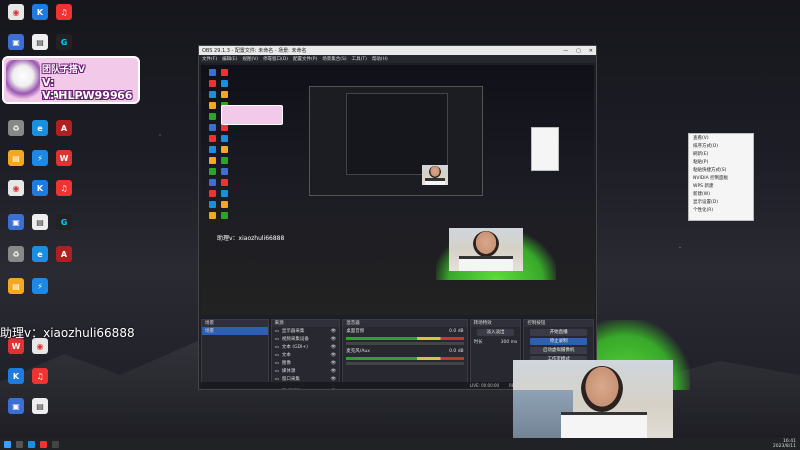  What do you see at coordinates (721, 186) in the screenshot?
I see `context-menu-item: WPS 新建` at bounding box center [721, 186].